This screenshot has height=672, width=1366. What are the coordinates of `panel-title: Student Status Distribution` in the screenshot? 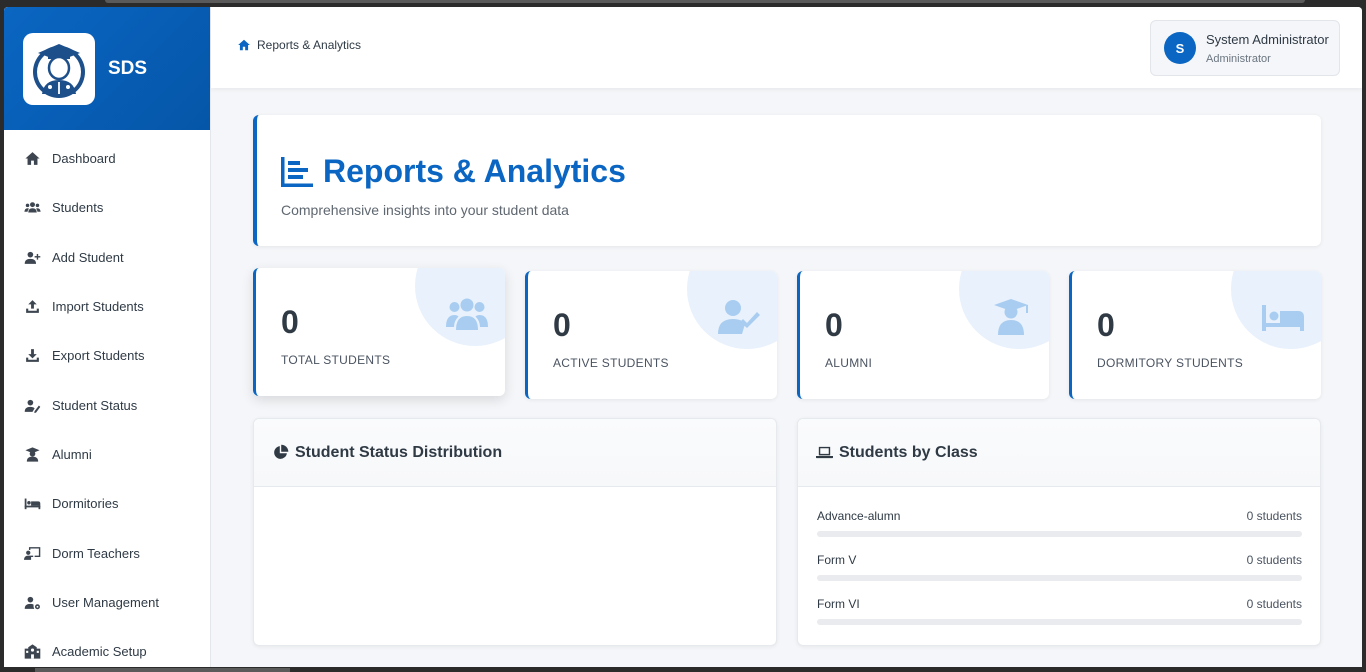 It's located at (399, 452).